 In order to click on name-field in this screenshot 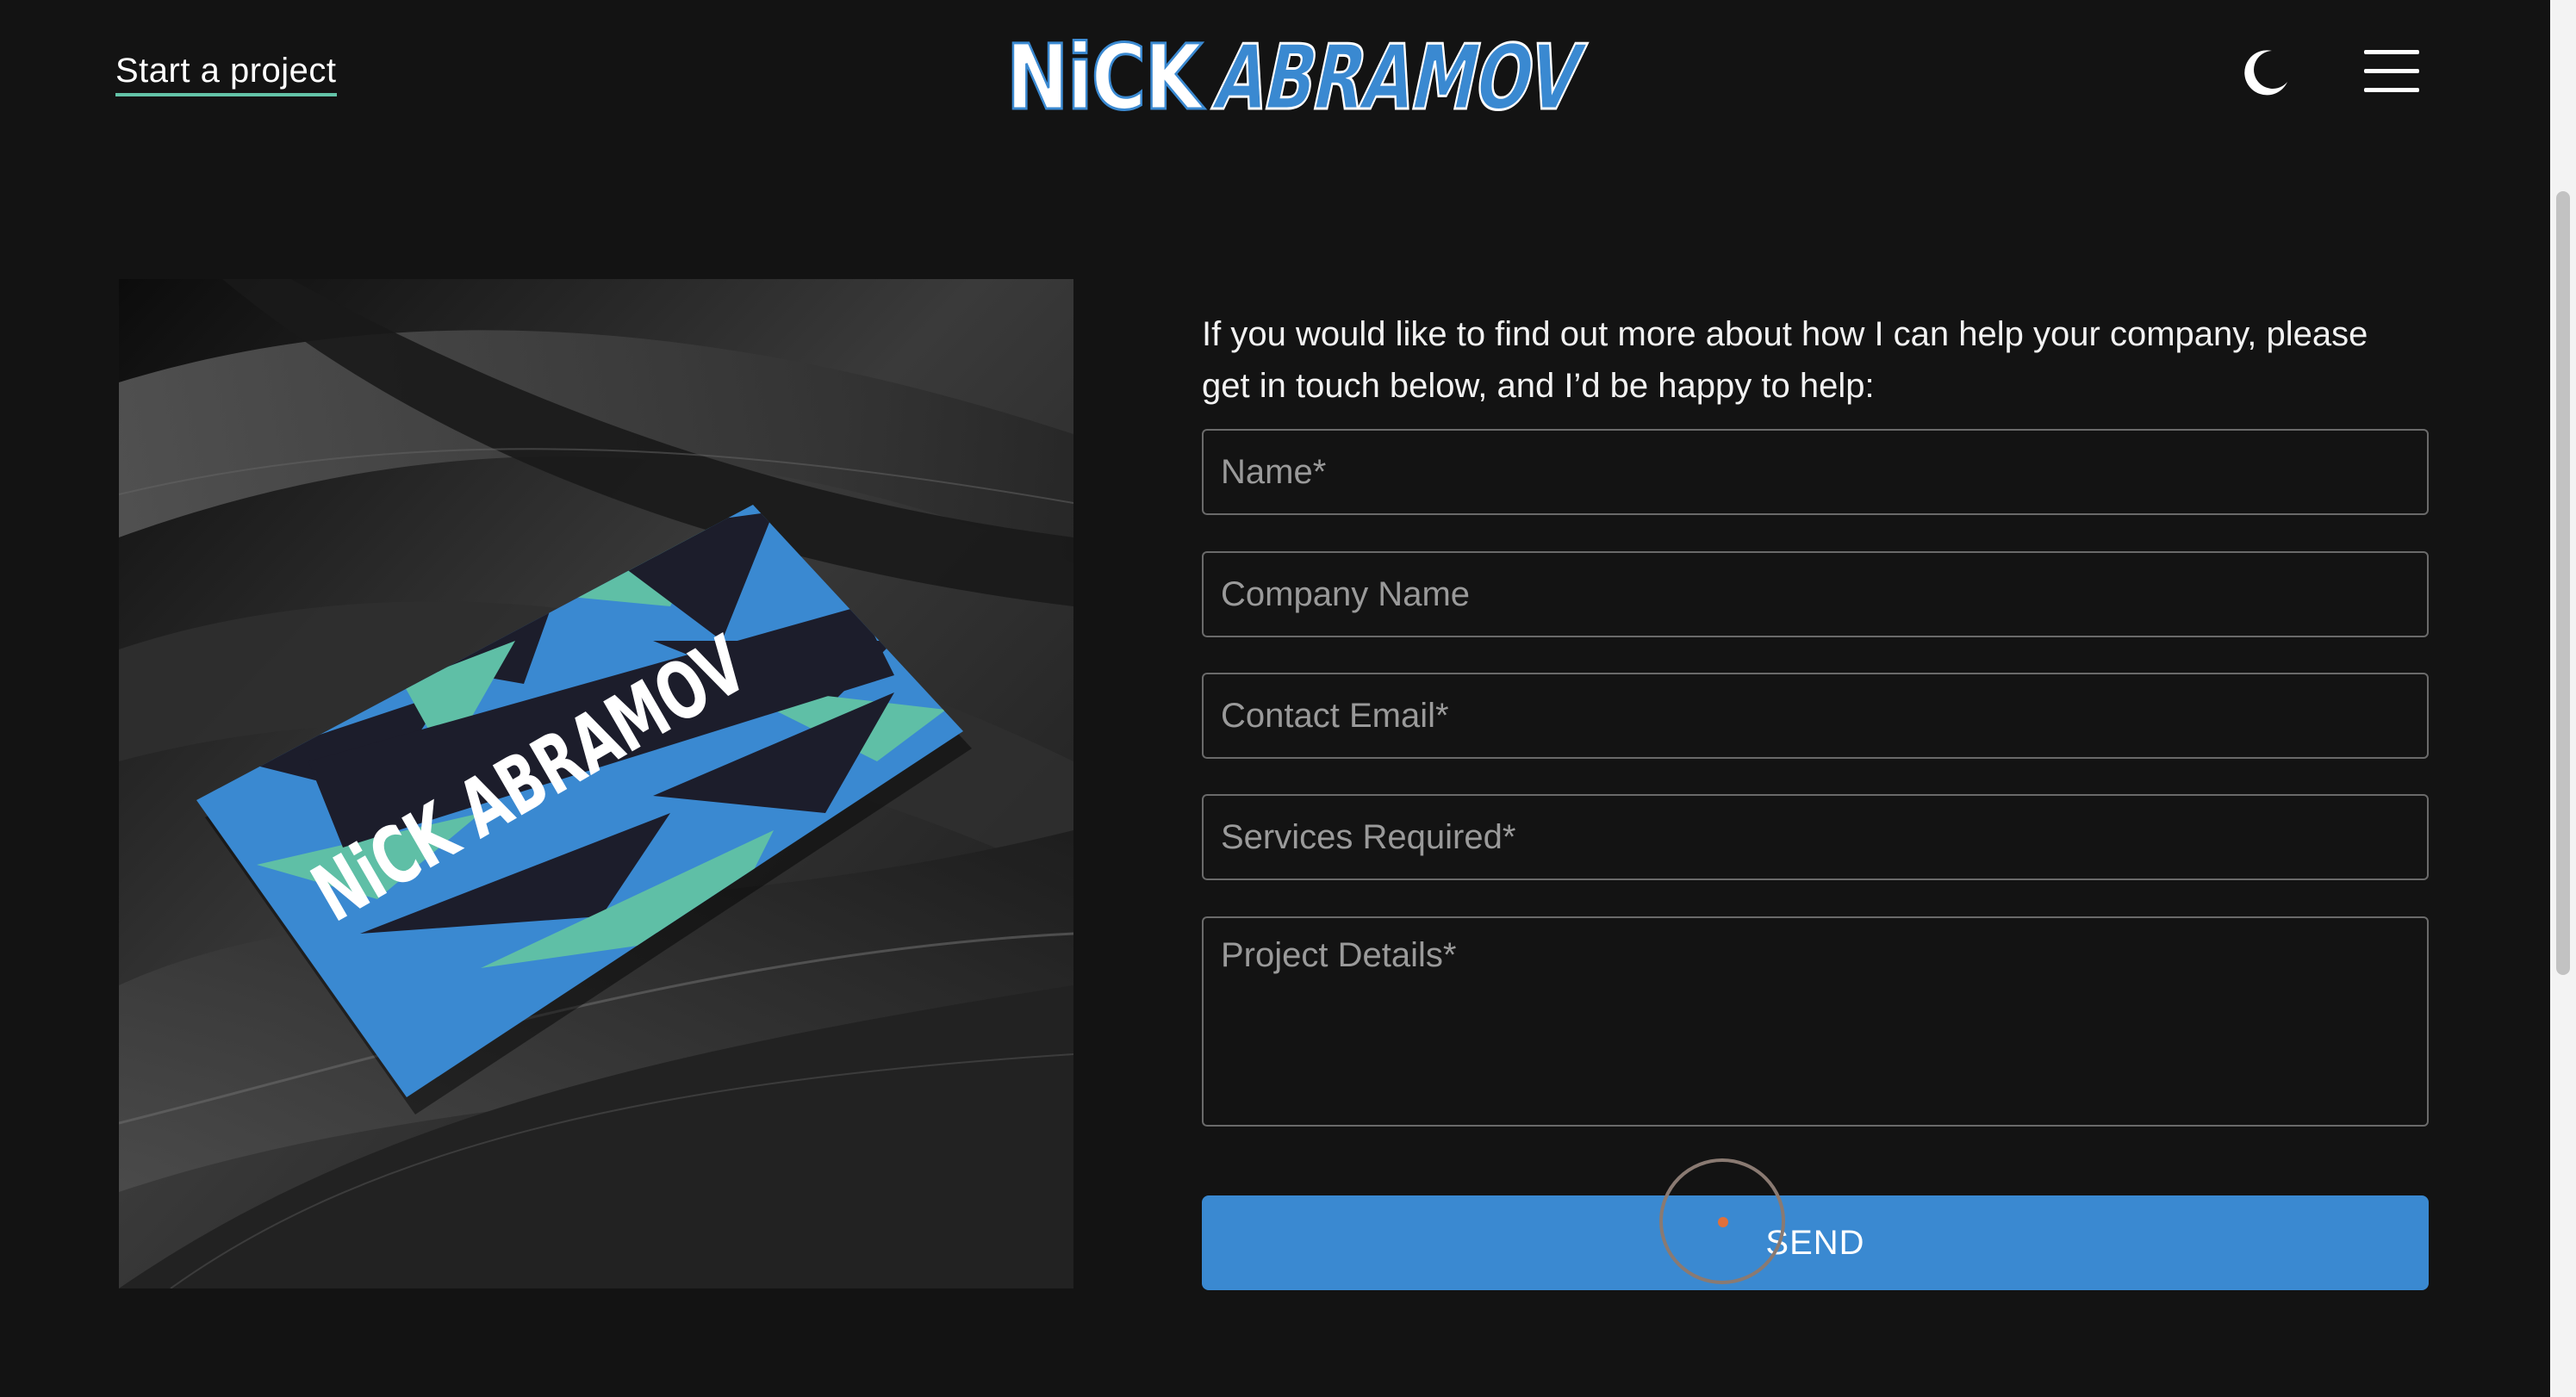, I will do `click(1816, 472)`.